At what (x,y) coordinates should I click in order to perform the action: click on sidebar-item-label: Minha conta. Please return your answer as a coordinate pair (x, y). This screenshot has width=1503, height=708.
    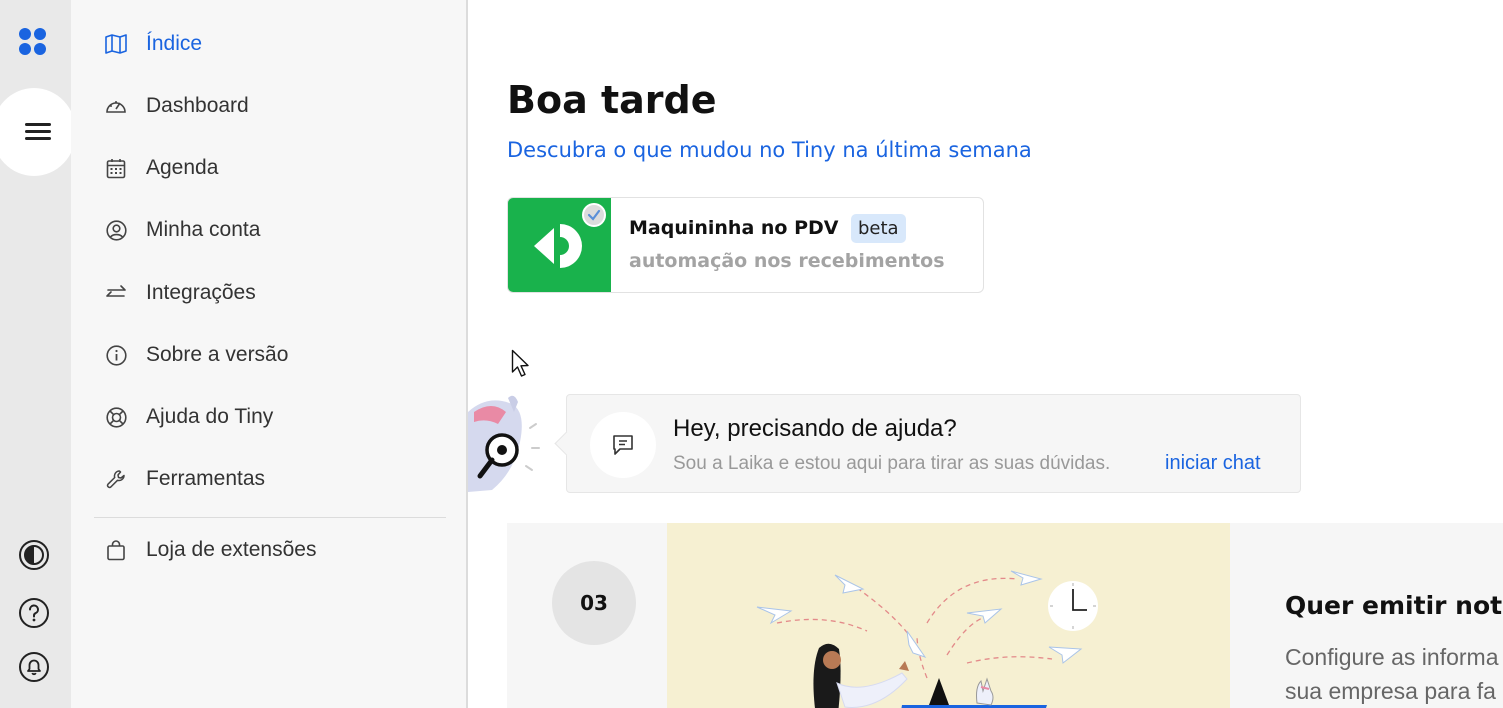
    Looking at the image, I should click on (203, 229).